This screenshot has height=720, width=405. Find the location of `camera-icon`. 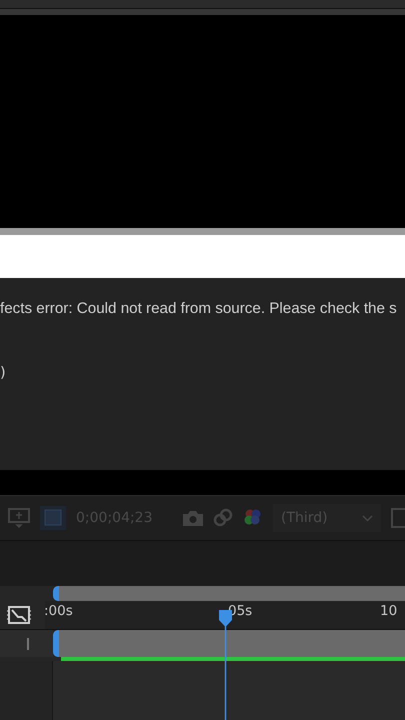

camera-icon is located at coordinates (193, 518).